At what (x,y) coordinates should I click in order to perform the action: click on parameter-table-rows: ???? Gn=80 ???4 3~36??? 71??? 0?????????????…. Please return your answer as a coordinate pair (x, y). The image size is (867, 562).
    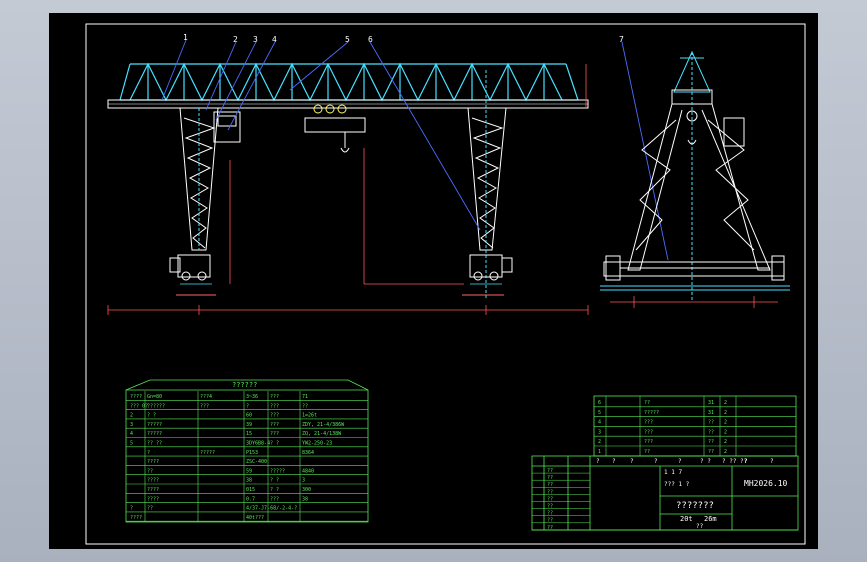
    Looking at the image, I should click on (247, 456).